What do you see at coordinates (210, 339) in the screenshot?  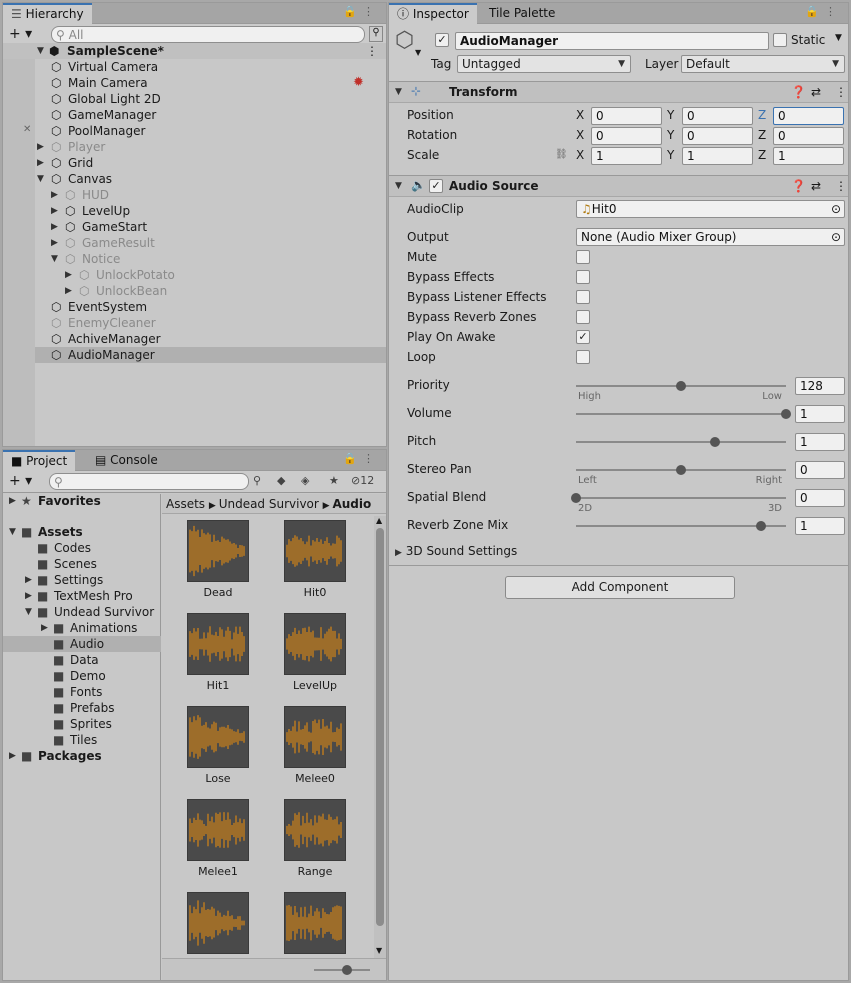 I see `hierarchy-item: ⬡ AchiveManager` at bounding box center [210, 339].